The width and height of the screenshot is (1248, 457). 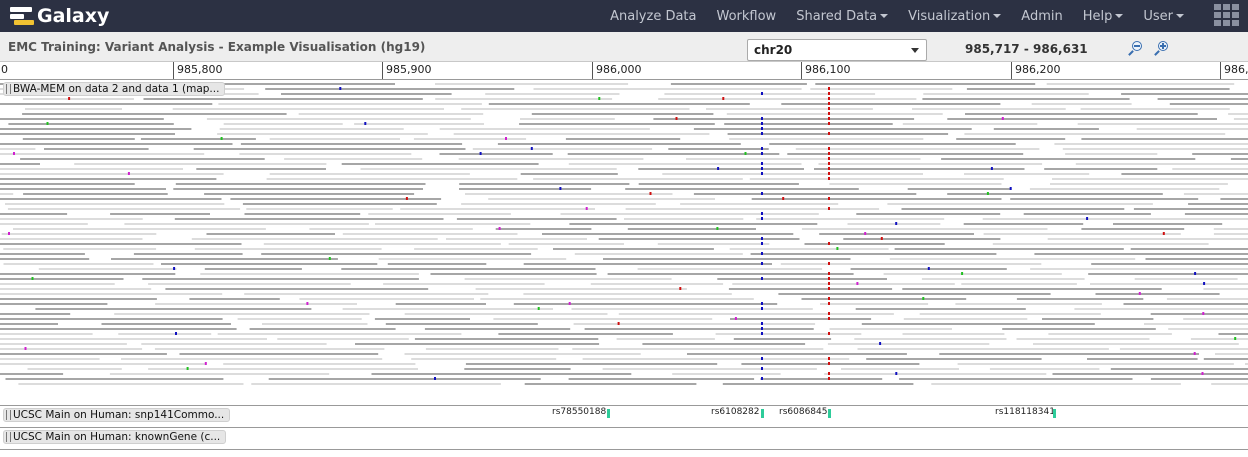 I want to click on nav-shared-data: Shared Data, so click(x=842, y=16).